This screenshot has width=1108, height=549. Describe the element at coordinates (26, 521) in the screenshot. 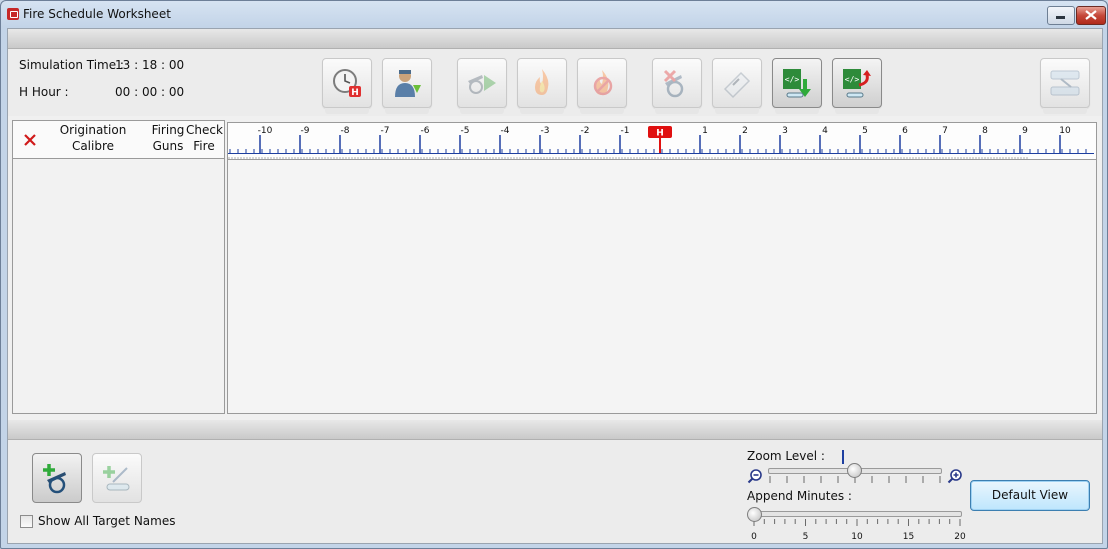

I see `show-all-target-names-checkbox` at that location.